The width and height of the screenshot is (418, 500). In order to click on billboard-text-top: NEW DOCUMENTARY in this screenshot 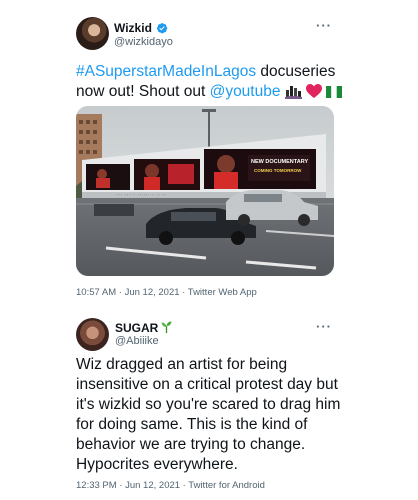, I will do `click(279, 162)`.